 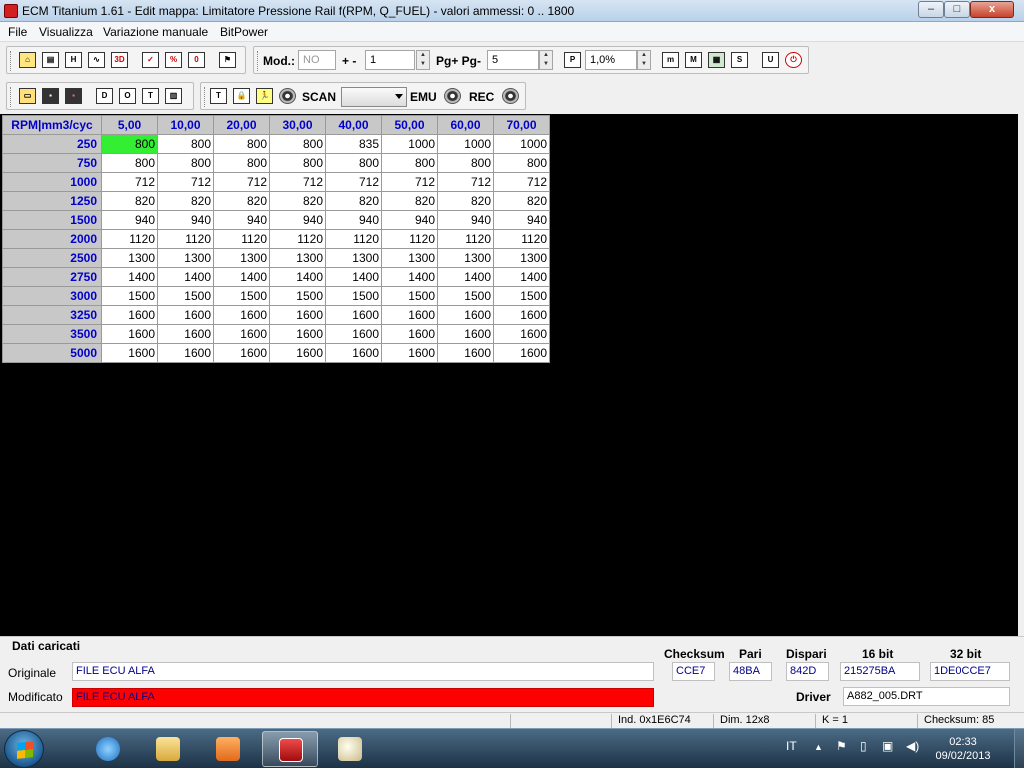 What do you see at coordinates (290, 749) in the screenshot?
I see `taskbar-ecm-titanium` at bounding box center [290, 749].